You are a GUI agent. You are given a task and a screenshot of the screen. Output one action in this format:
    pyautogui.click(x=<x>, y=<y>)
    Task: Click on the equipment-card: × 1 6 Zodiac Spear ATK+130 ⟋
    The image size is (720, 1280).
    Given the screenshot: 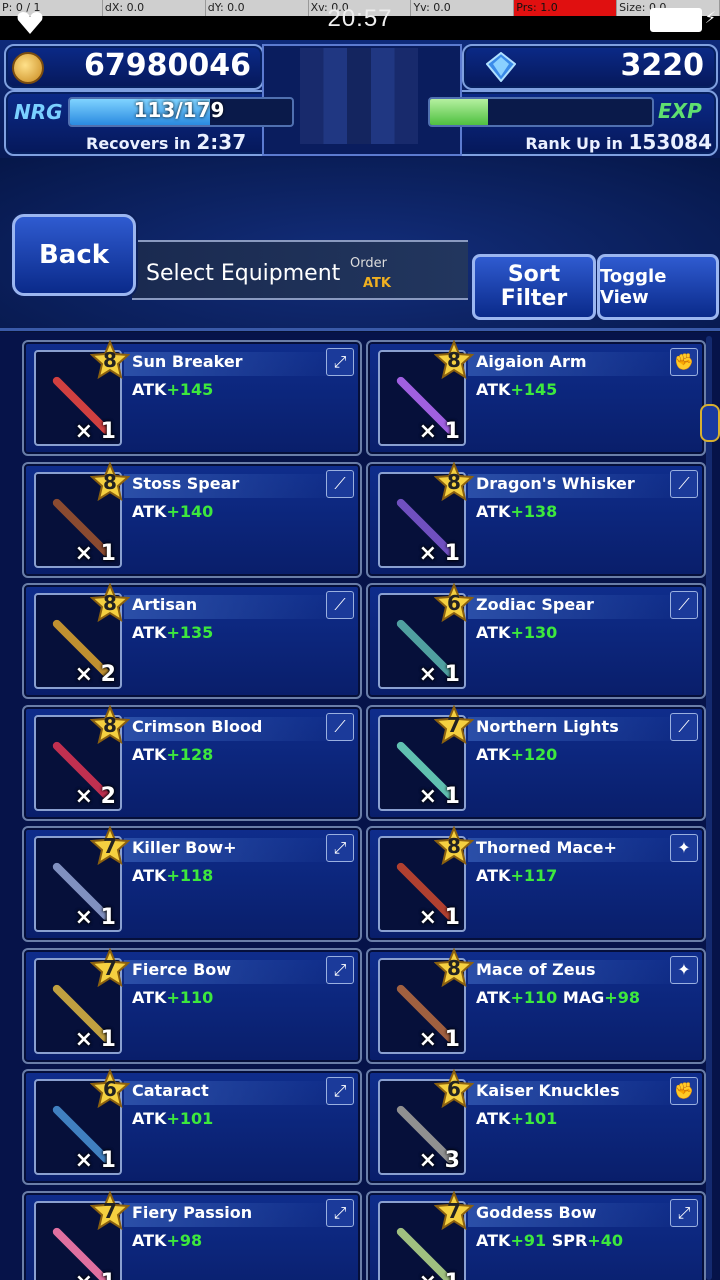 What is the action you would take?
    pyautogui.click(x=536, y=641)
    